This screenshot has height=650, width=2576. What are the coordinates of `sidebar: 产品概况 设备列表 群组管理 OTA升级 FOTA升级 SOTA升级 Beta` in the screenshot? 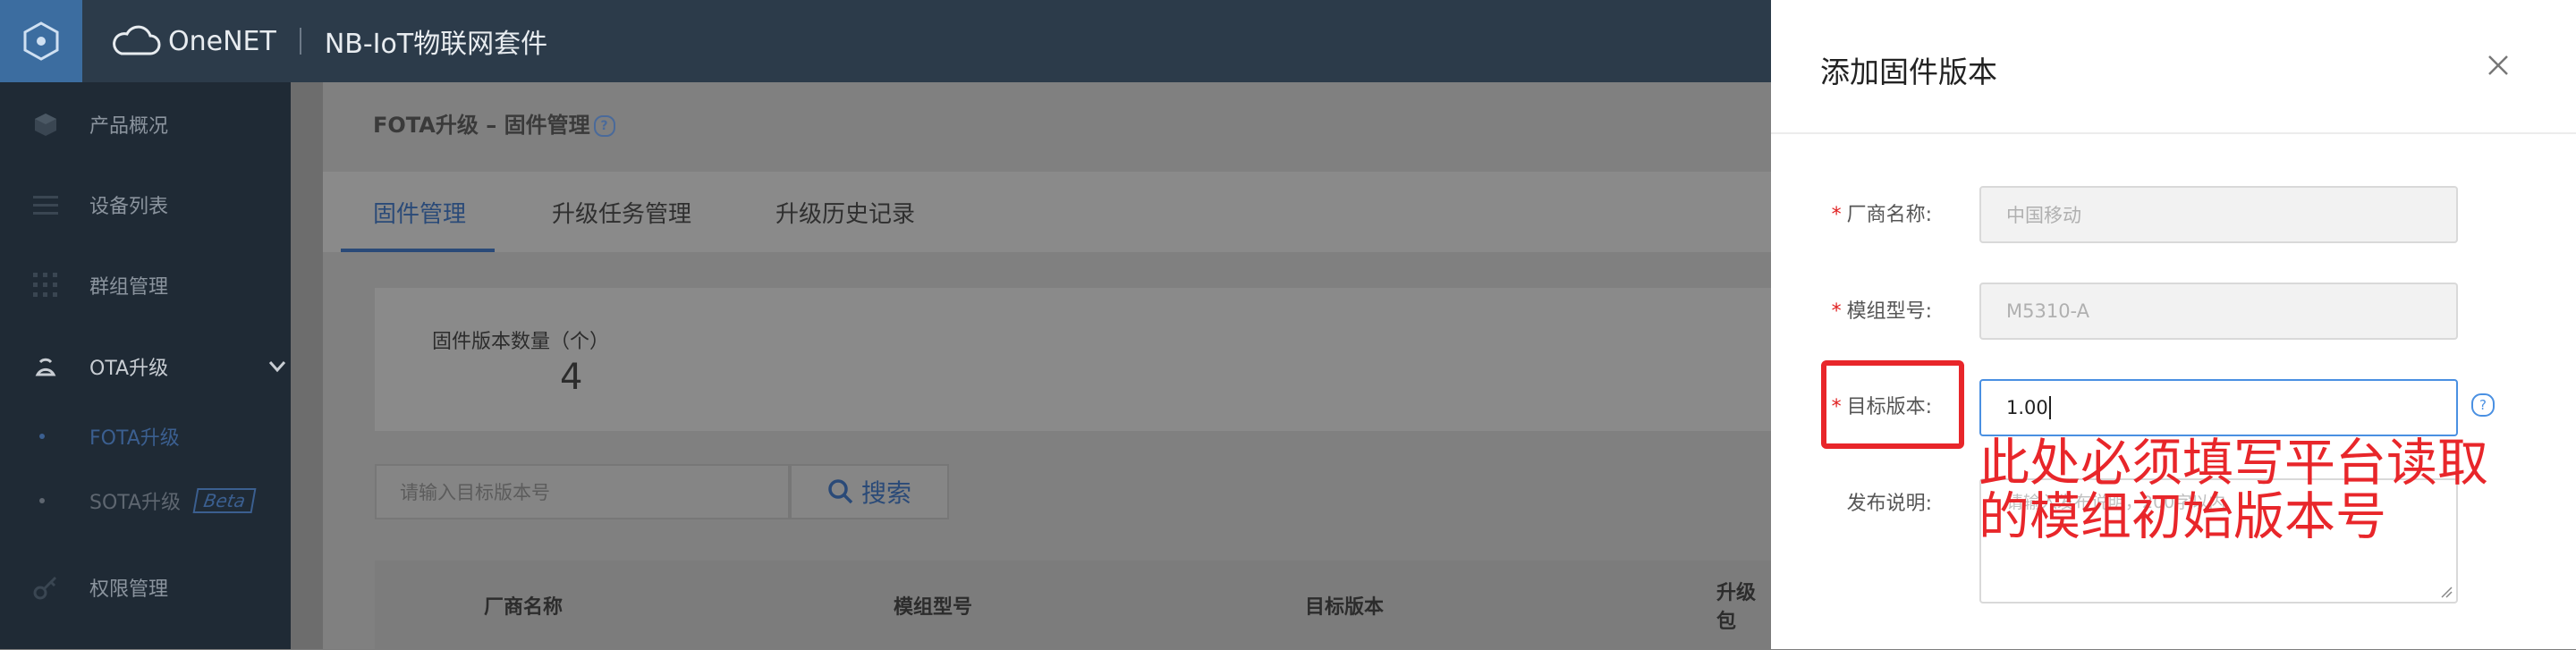 It's located at (145, 365).